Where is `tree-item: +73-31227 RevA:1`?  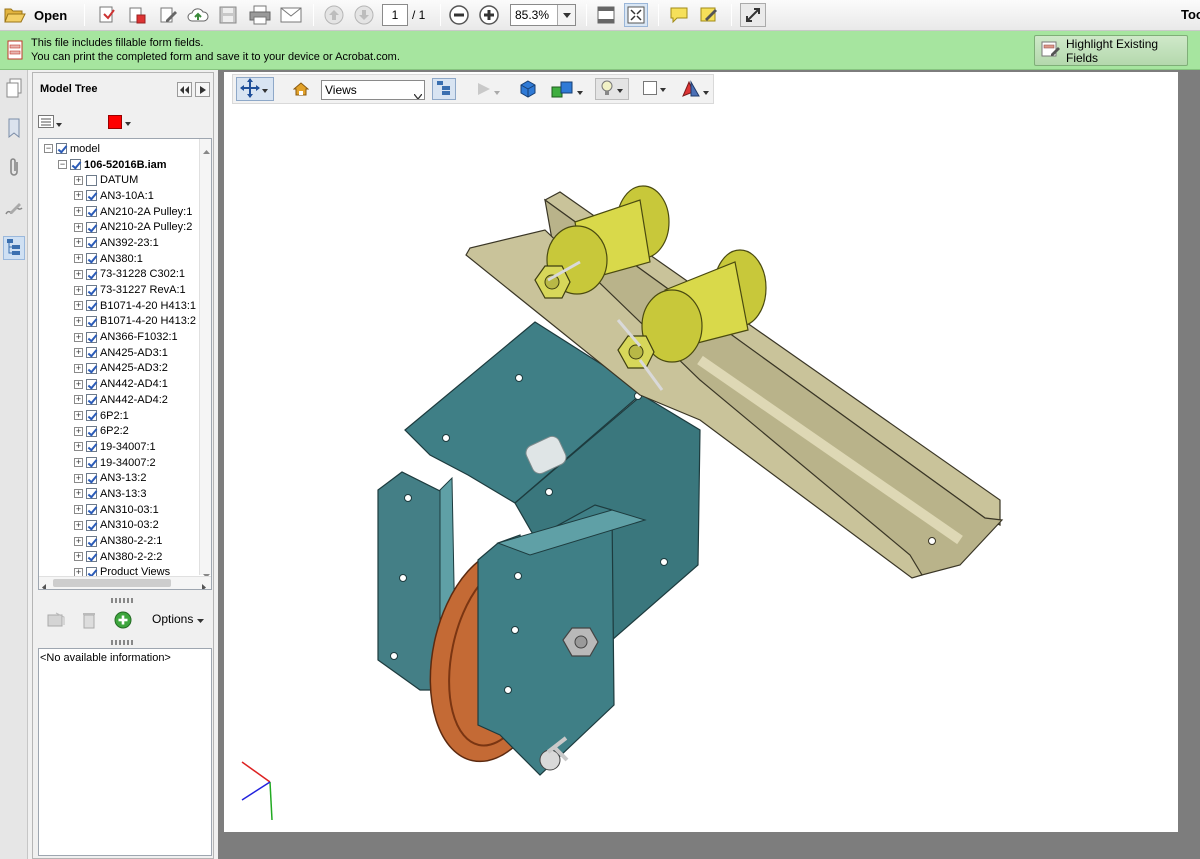
tree-item: +73-31227 RevA:1 is located at coordinates (119, 290).